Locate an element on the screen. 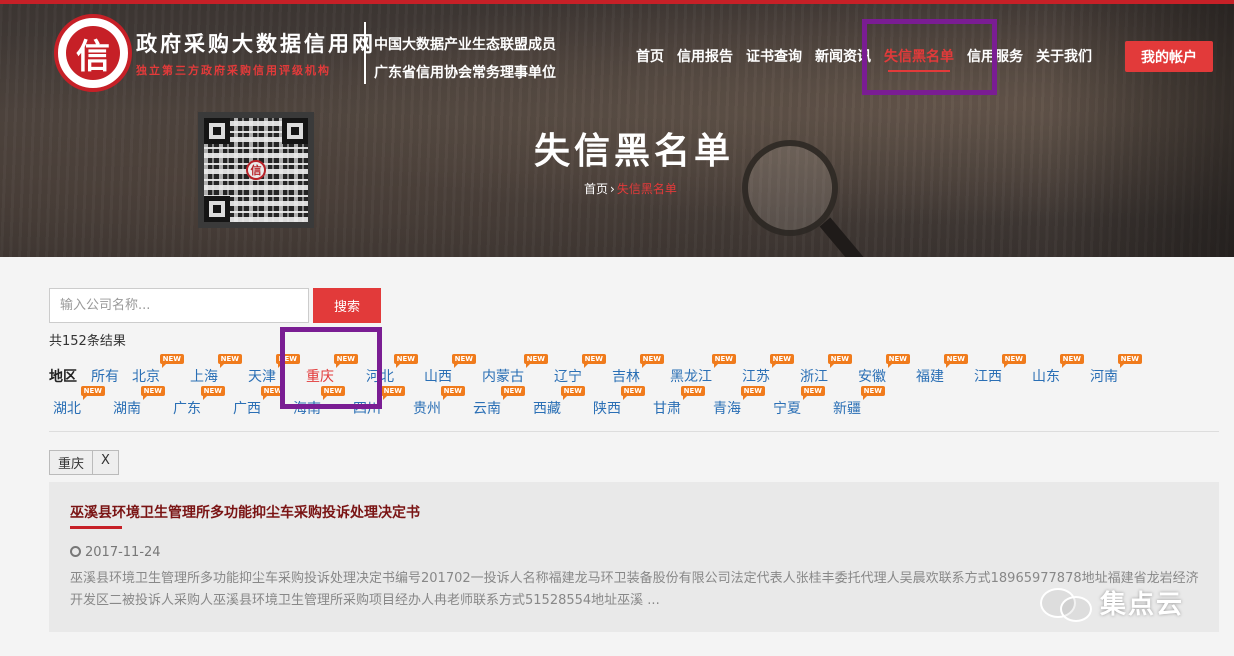  region-all: 所有 is located at coordinates (105, 376).